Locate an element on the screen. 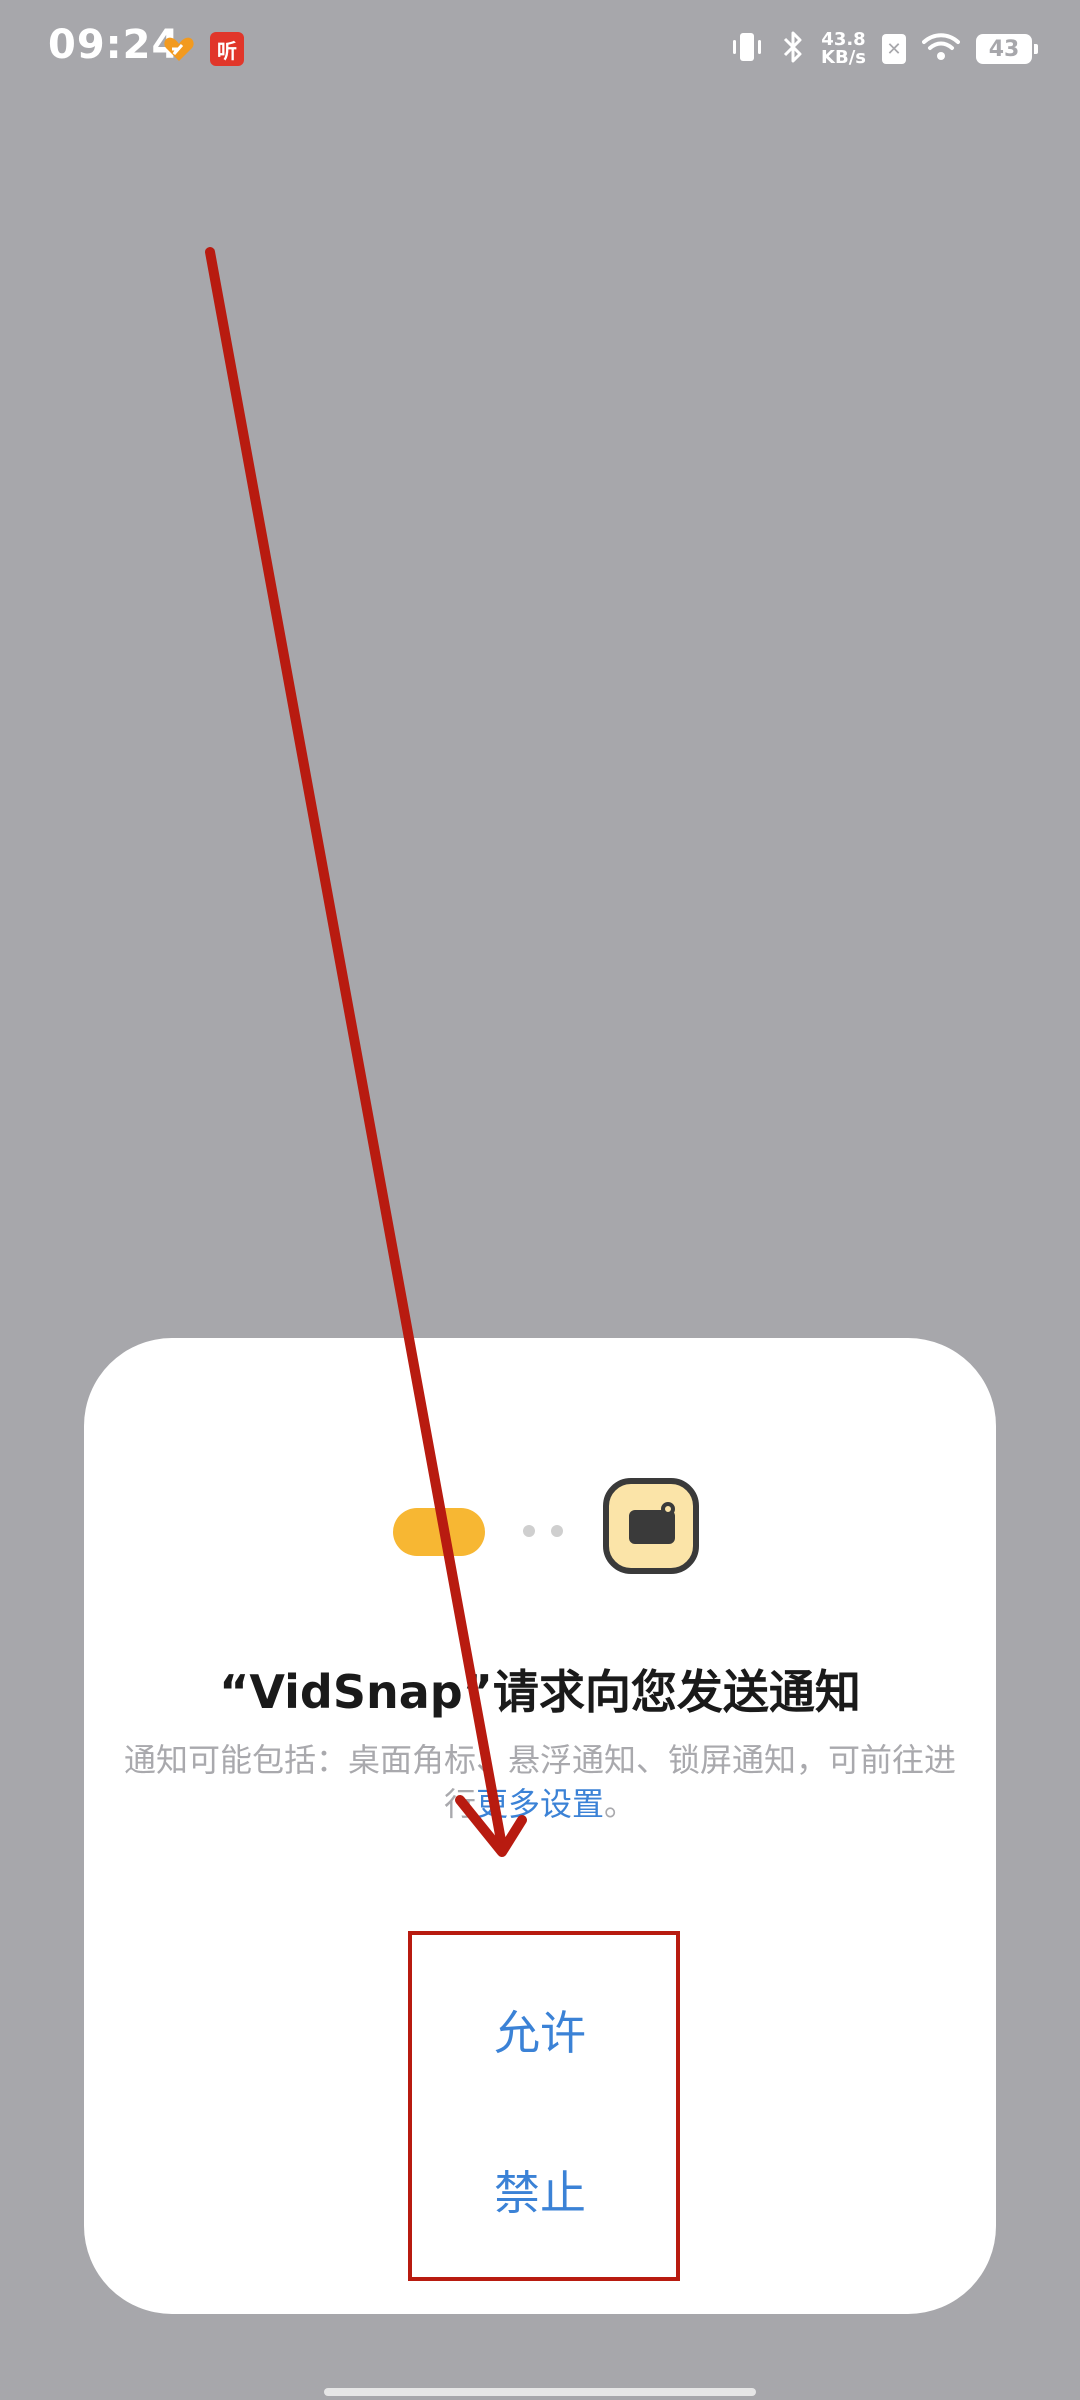  description-suffix: 。 is located at coordinates (620, 1804).